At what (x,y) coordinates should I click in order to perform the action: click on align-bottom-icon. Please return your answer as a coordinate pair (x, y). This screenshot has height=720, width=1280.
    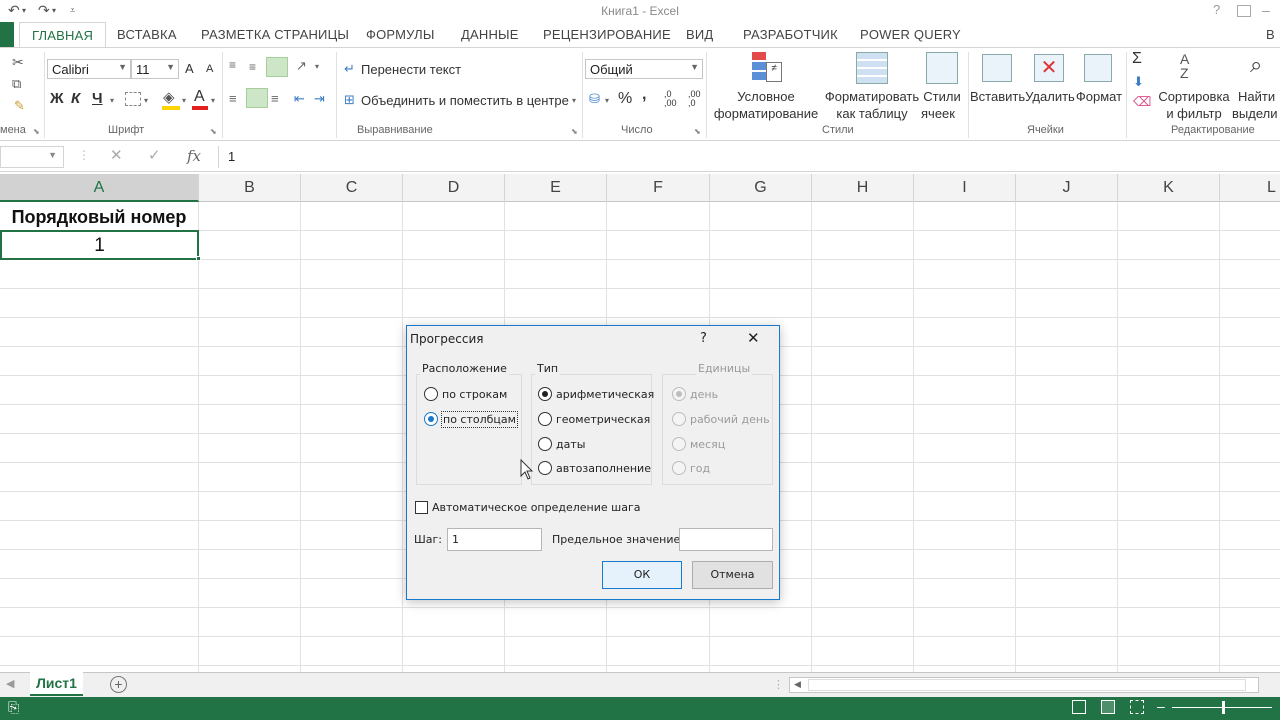
    Looking at the image, I should click on (277, 67).